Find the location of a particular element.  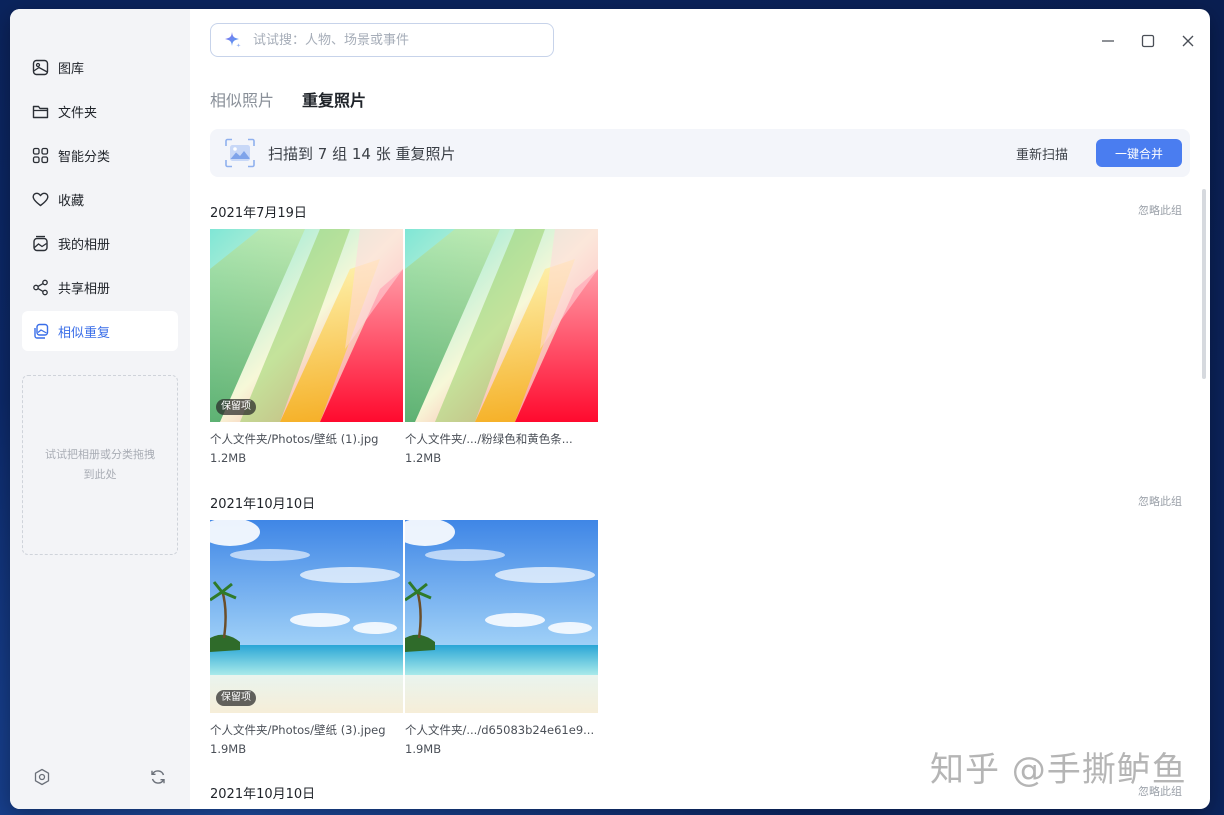

gallery-icon is located at coordinates (40, 67).